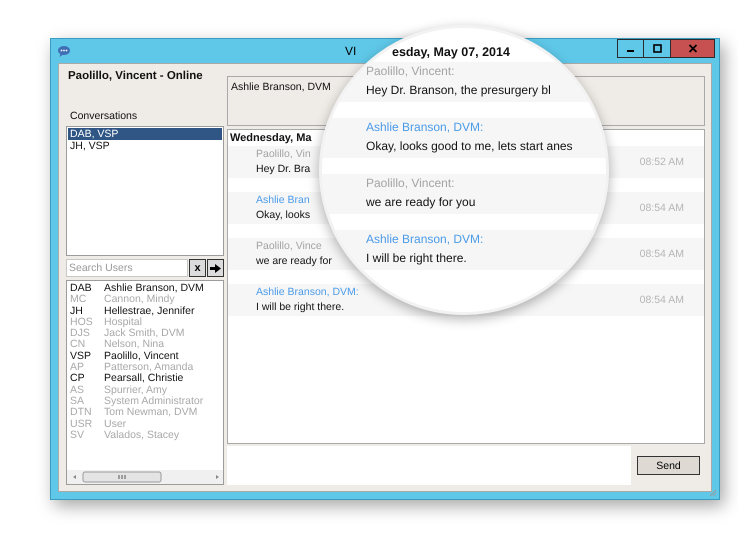  What do you see at coordinates (145, 345) in the screenshot?
I see `user-item: CN Nelson, Nina` at bounding box center [145, 345].